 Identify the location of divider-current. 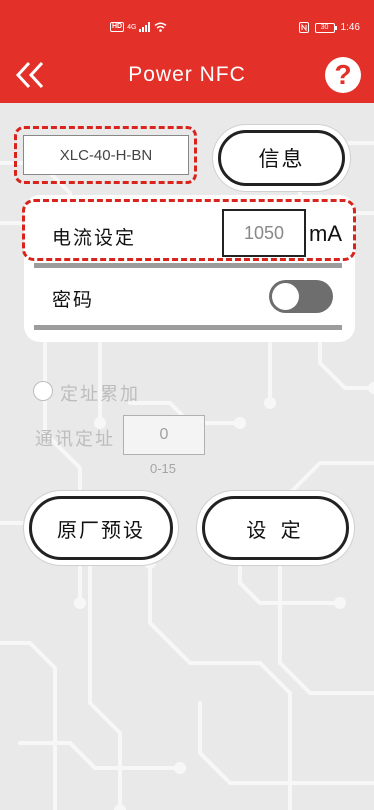
(188, 265).